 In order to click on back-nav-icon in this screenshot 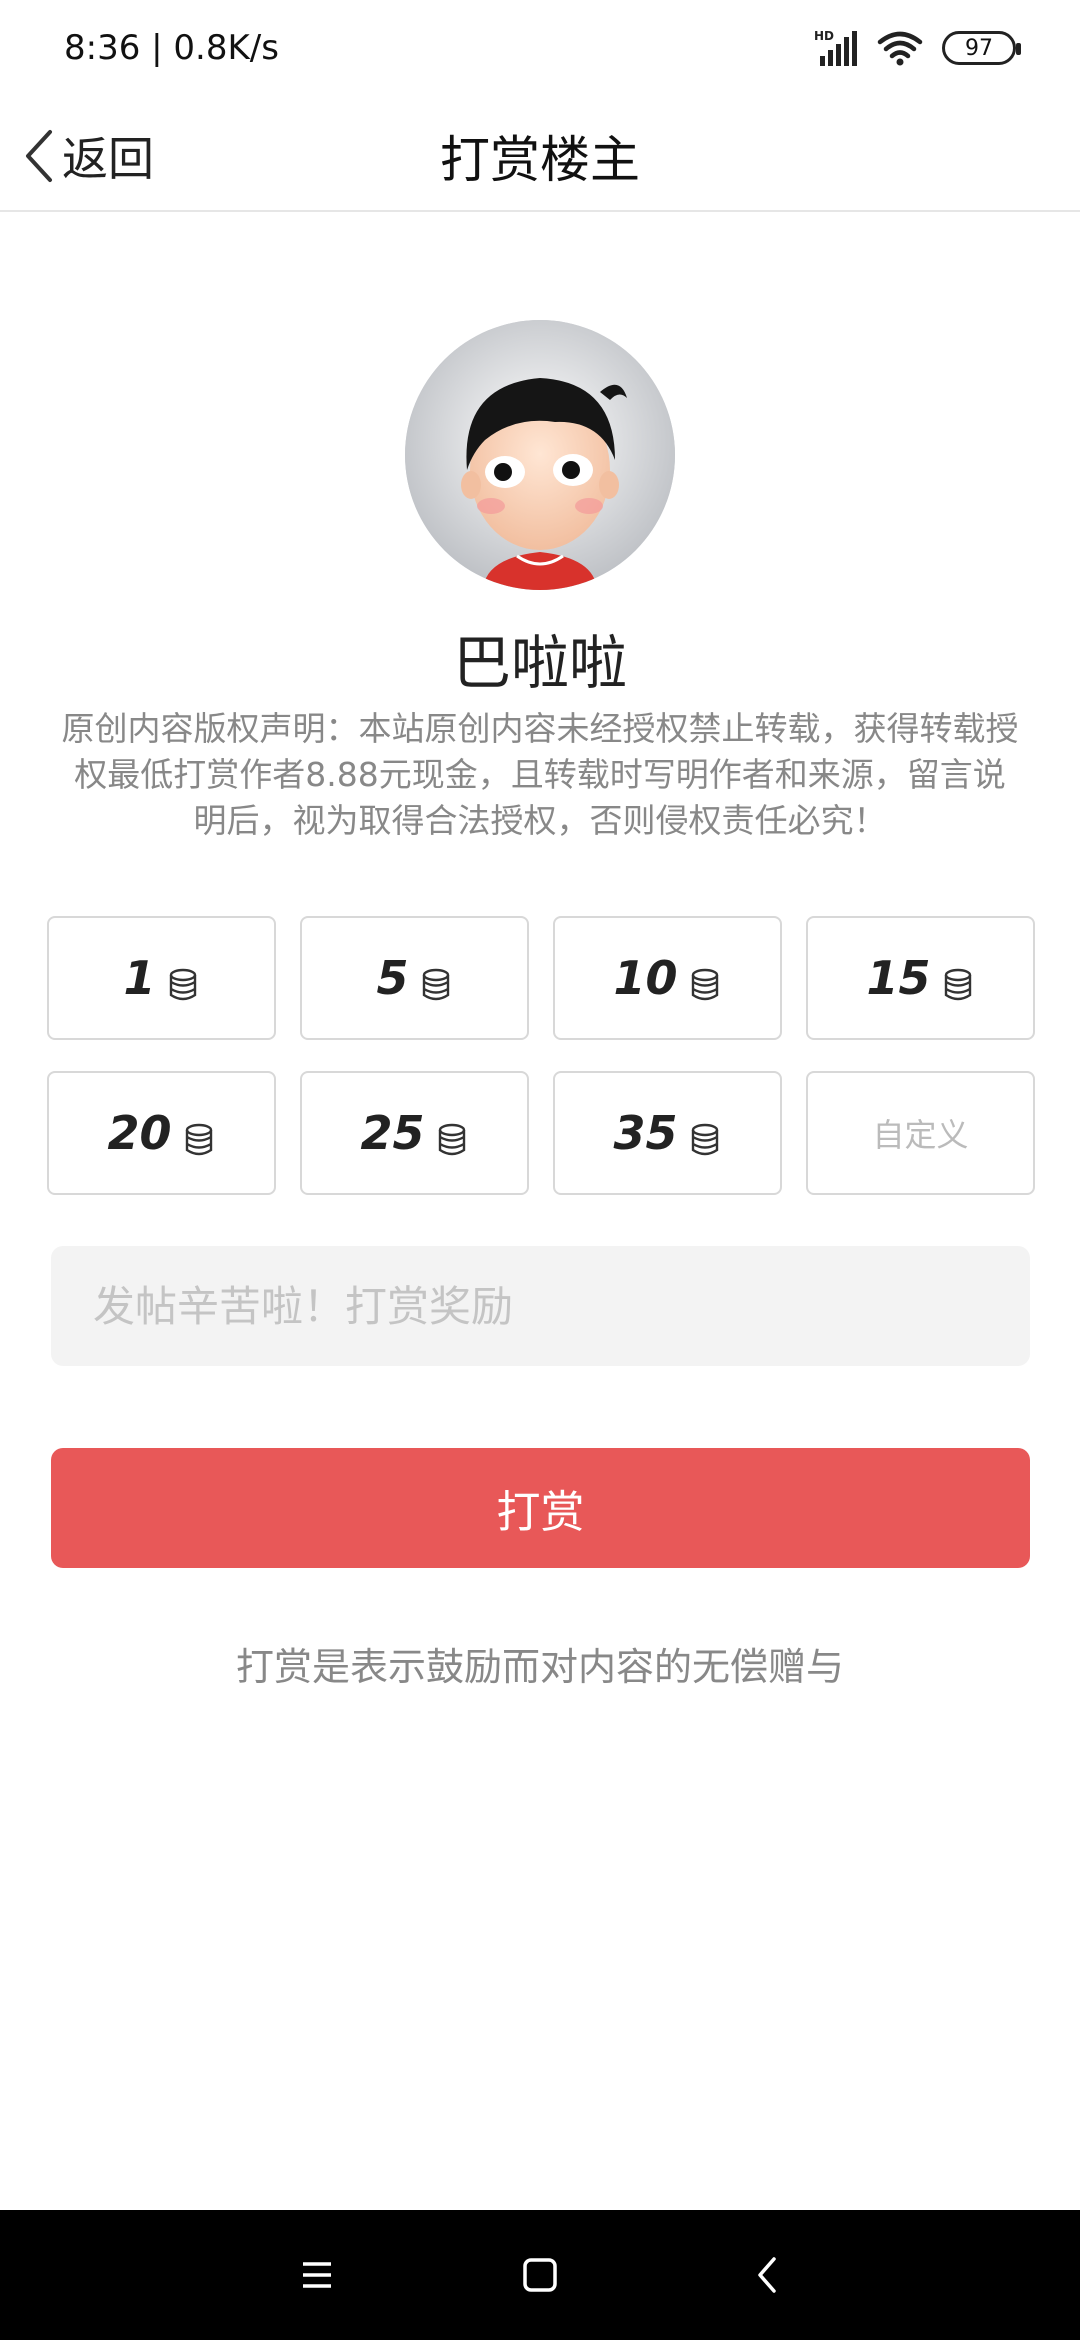, I will do `click(768, 2275)`.